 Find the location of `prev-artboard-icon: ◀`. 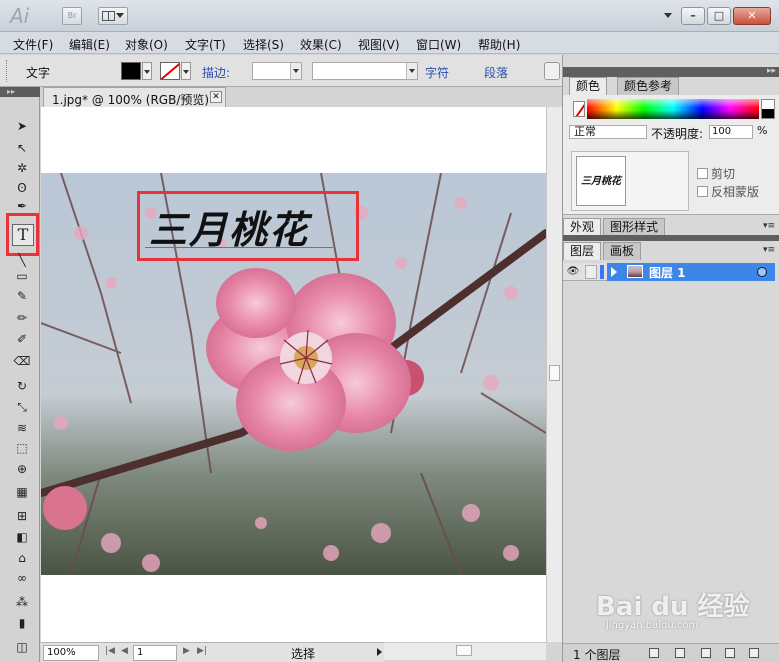

prev-artboard-icon: ◀ is located at coordinates (124, 651).